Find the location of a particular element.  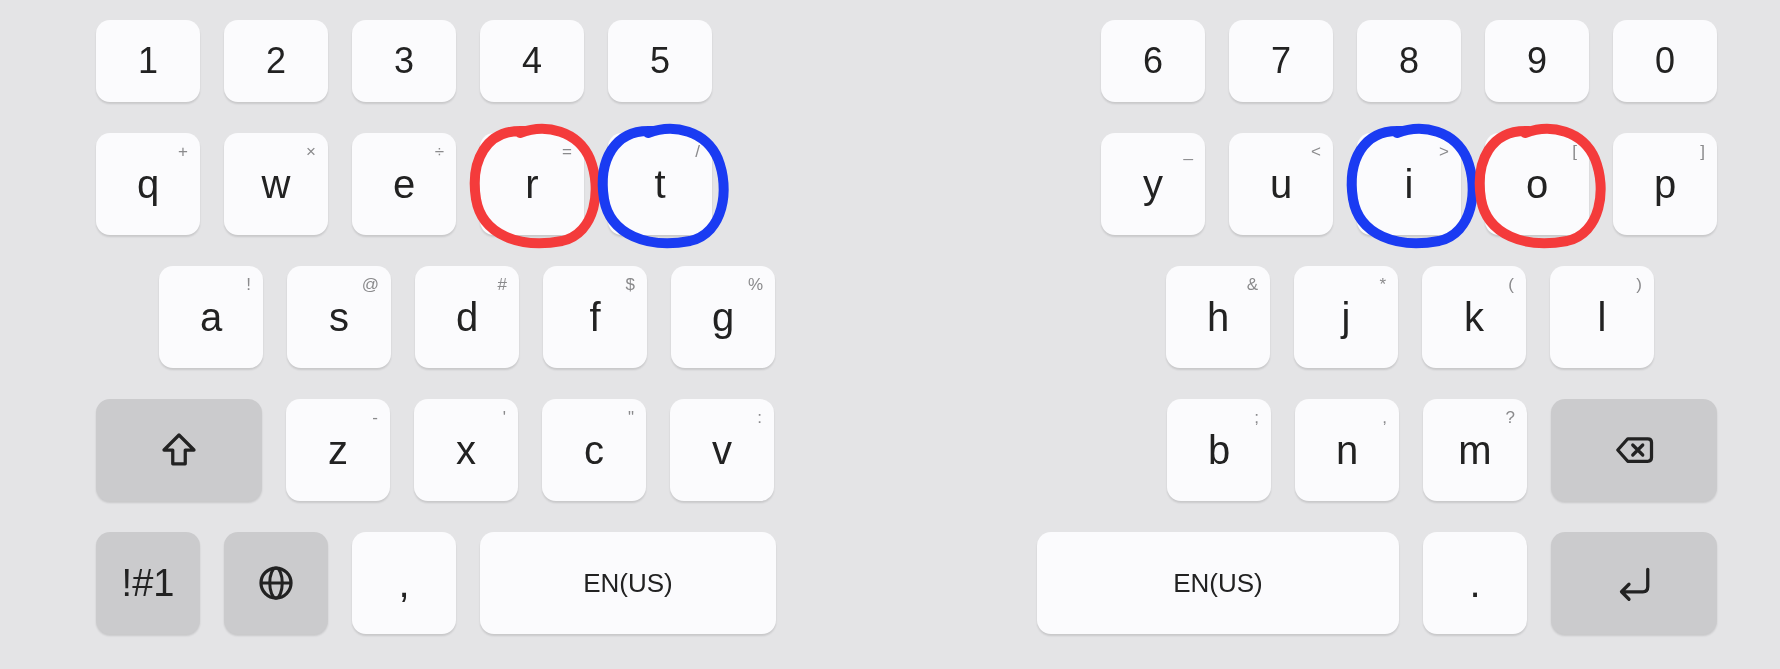

key-hint: _ is located at coordinates (1188, 151).